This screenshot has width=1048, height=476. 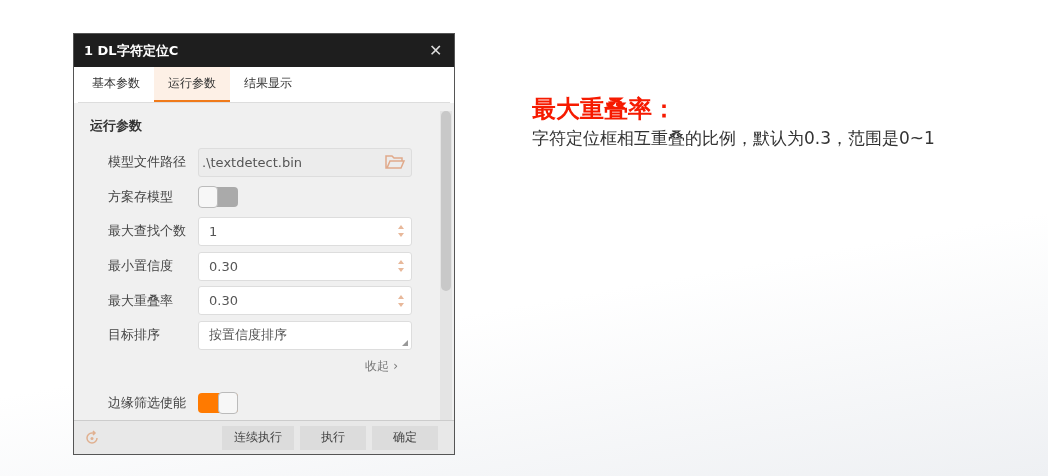 What do you see at coordinates (333, 437) in the screenshot?
I see `action-button: 执行` at bounding box center [333, 437].